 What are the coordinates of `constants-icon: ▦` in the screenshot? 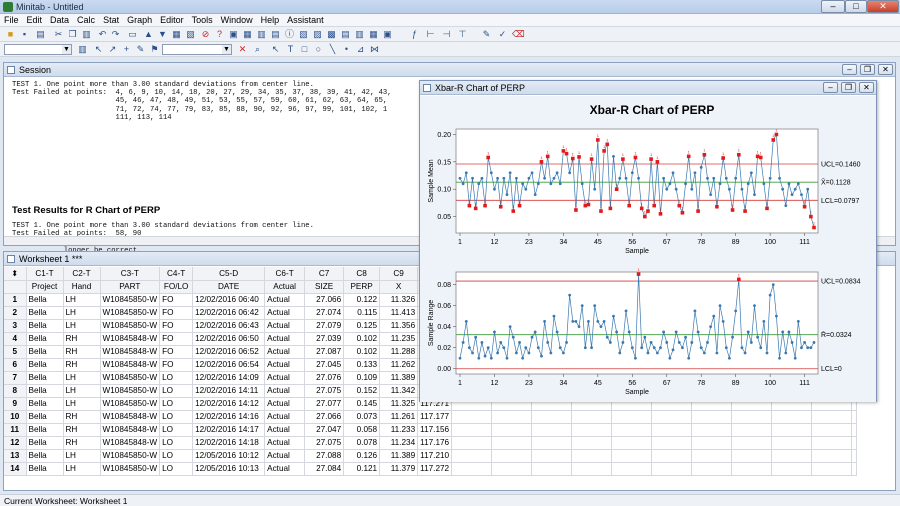 It's located at (373, 34).